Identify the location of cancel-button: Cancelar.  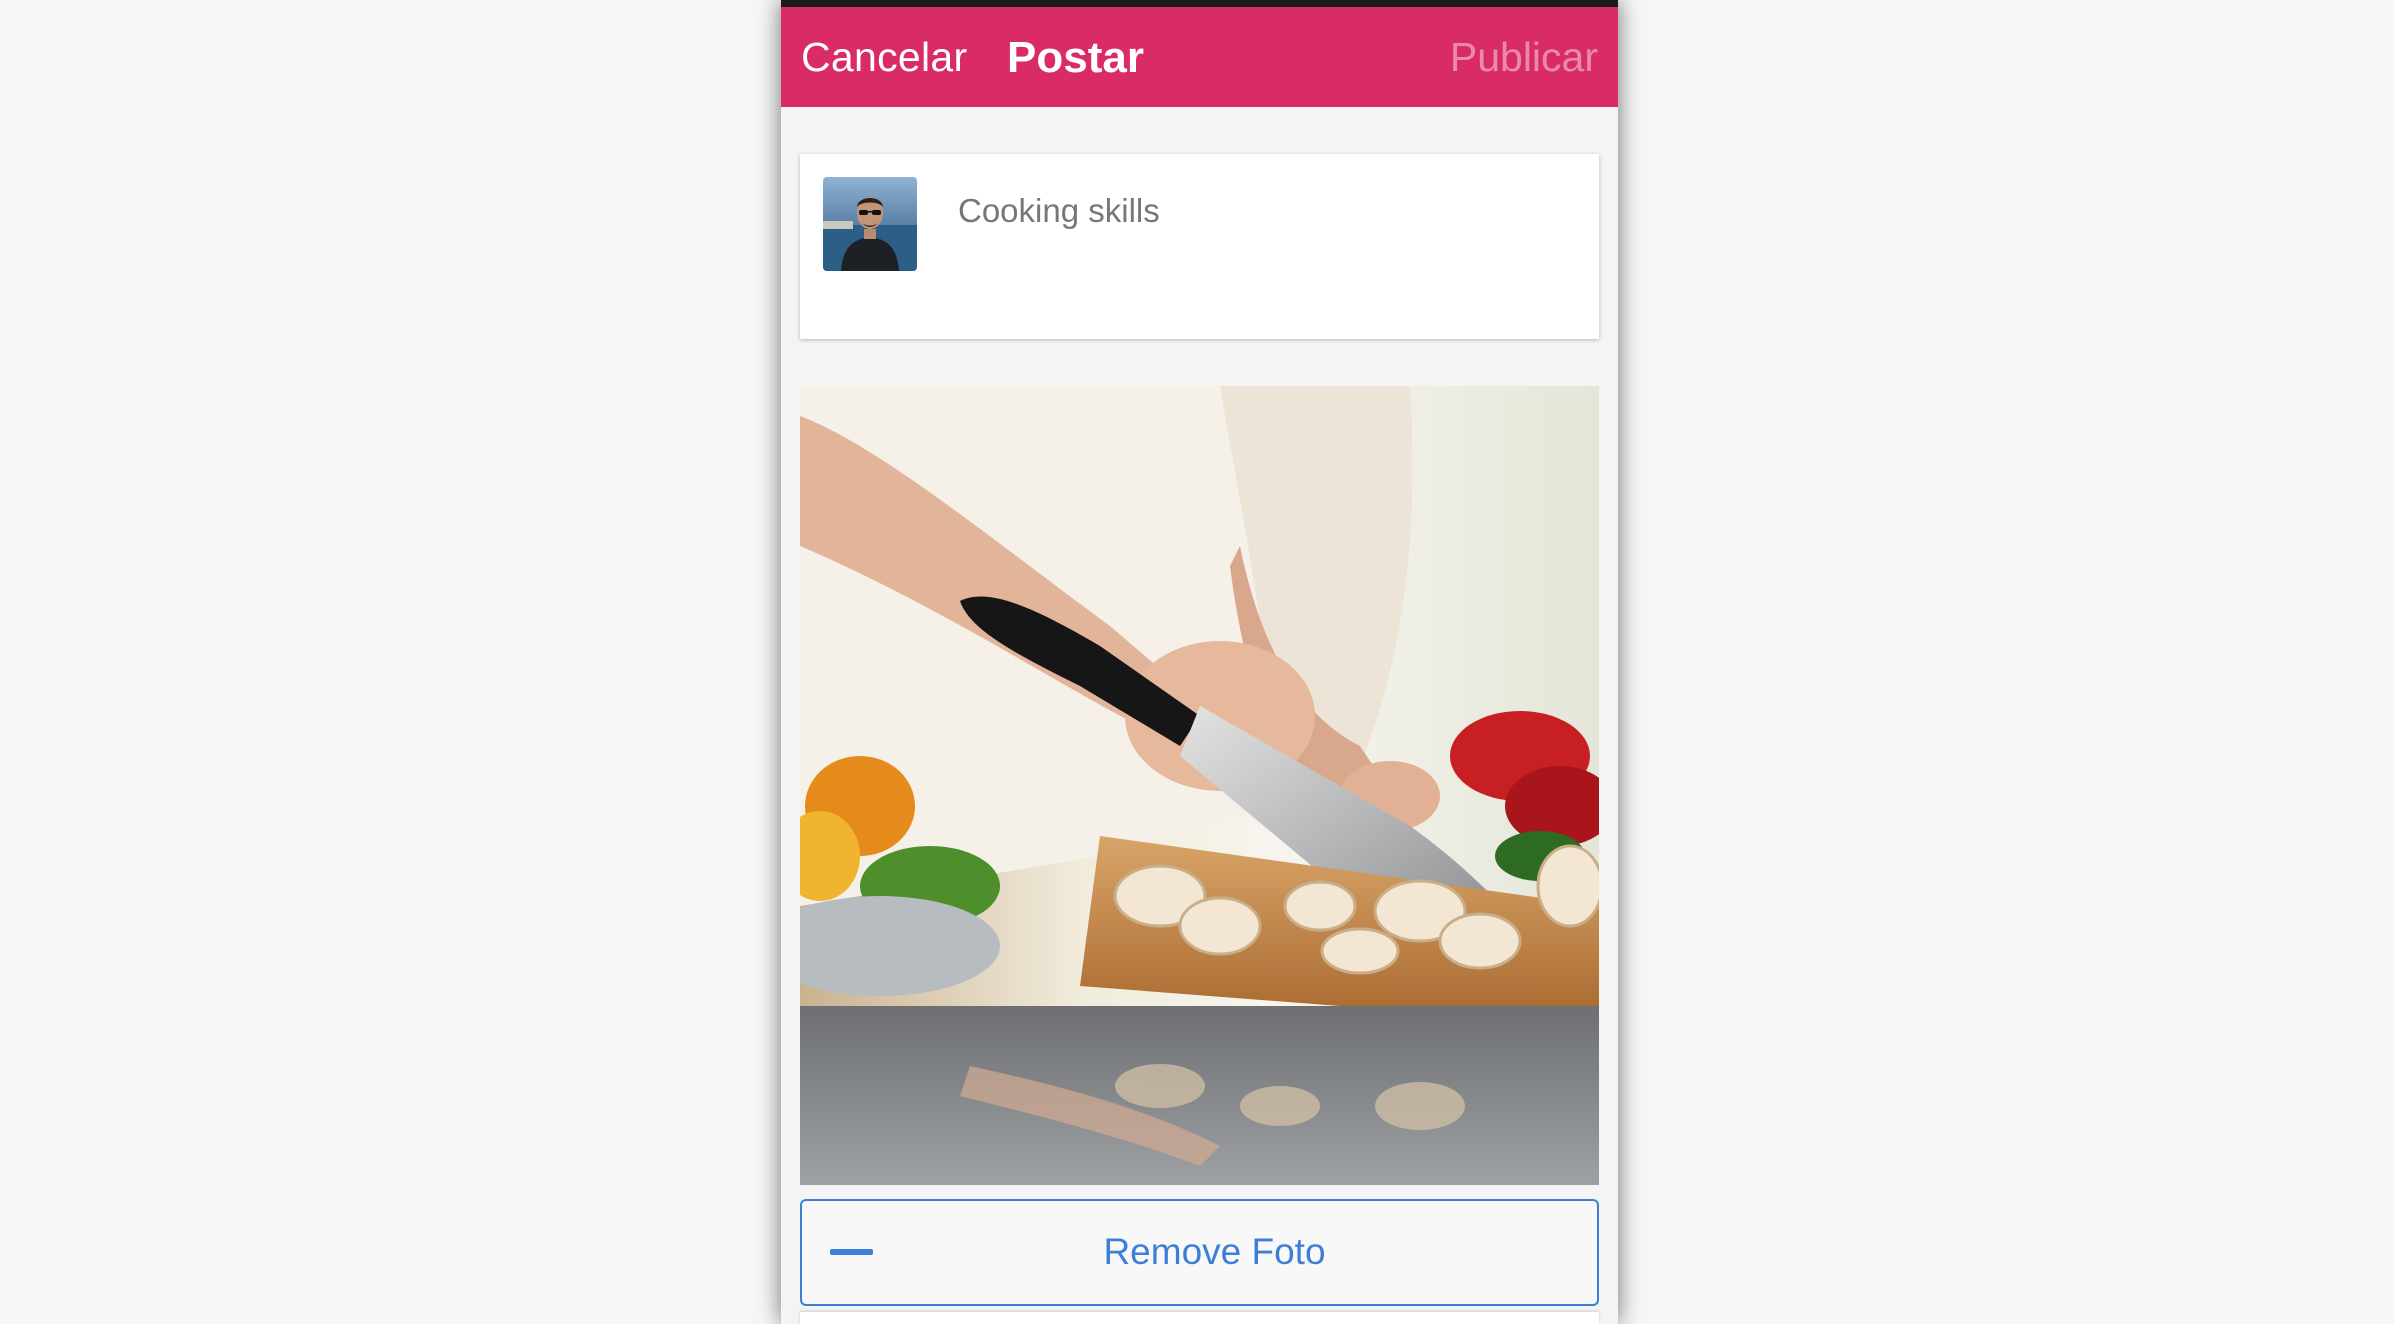
(884, 57).